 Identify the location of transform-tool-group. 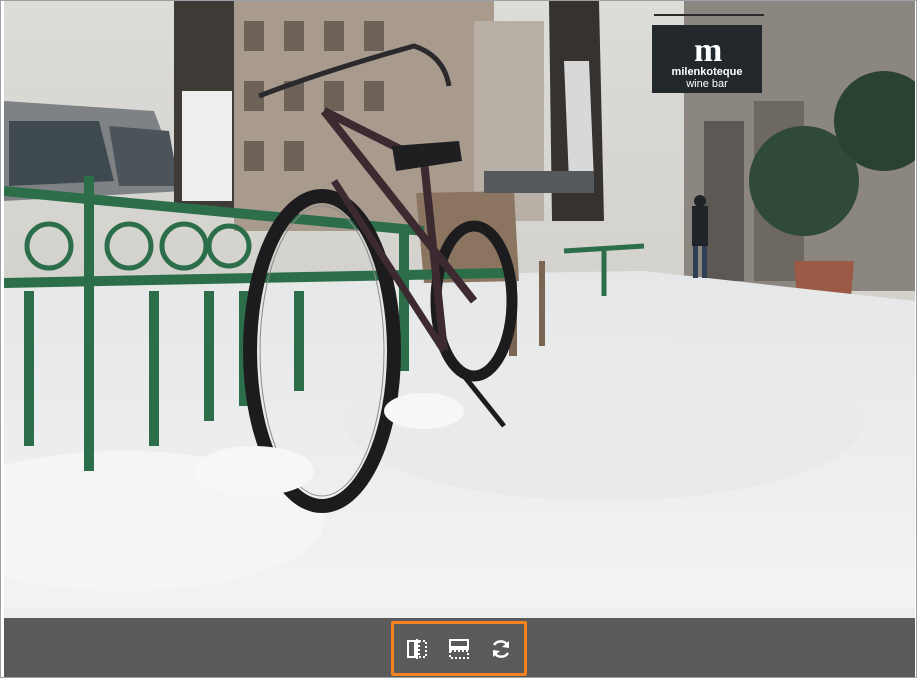
(459, 648).